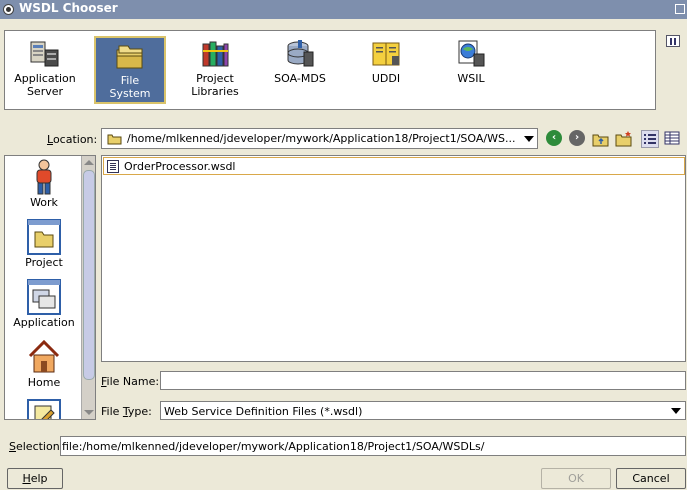 This screenshot has width=687, height=490. I want to click on source-label: Server, so click(45, 91).